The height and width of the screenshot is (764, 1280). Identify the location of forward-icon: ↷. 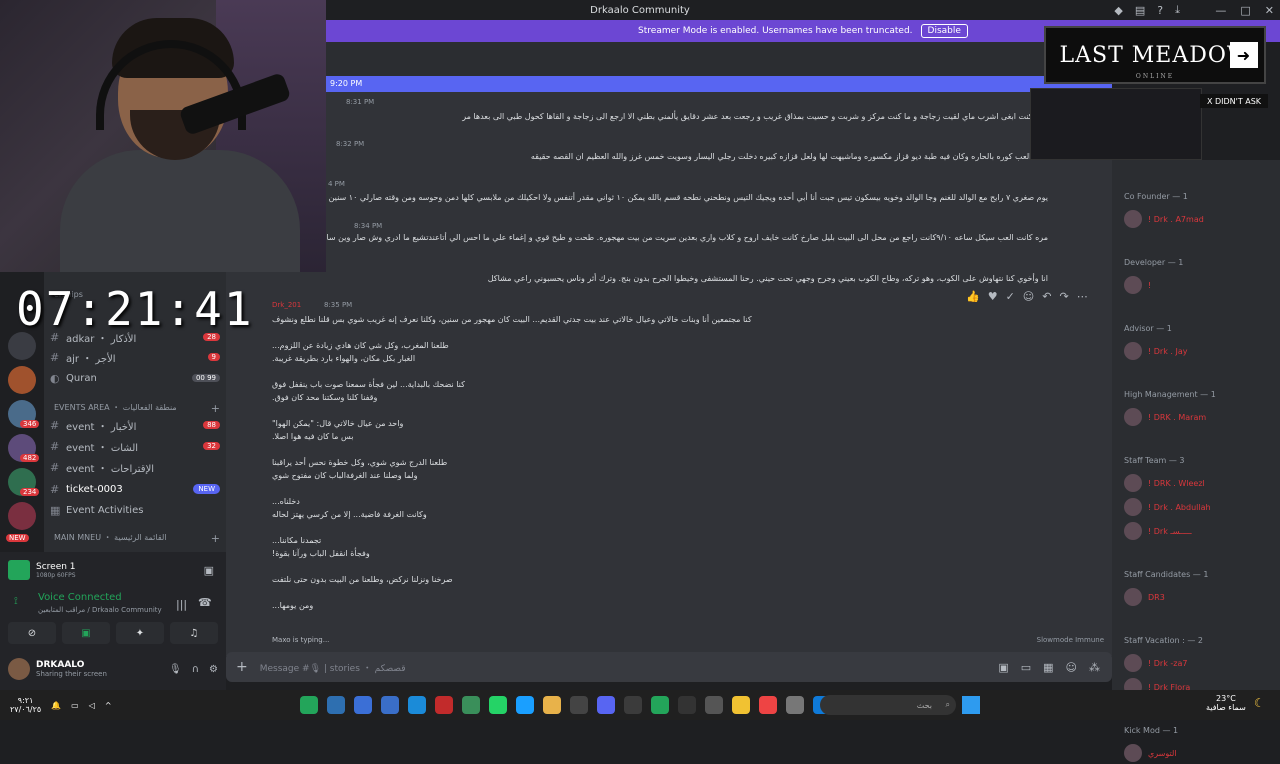
(1063, 296).